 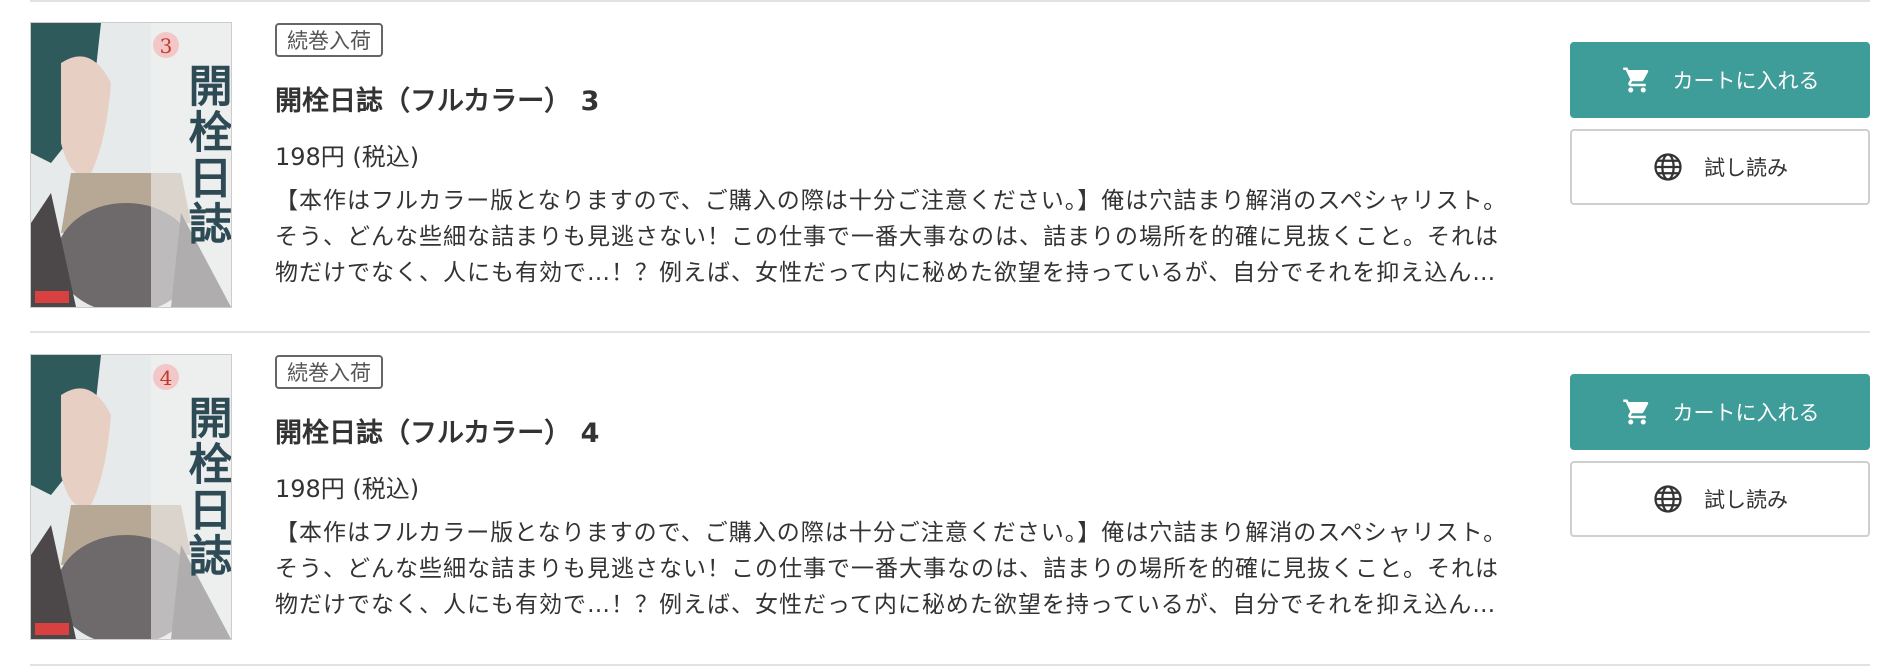 I want to click on cover-image: 4 開栓日誌, so click(x=131, y=497).